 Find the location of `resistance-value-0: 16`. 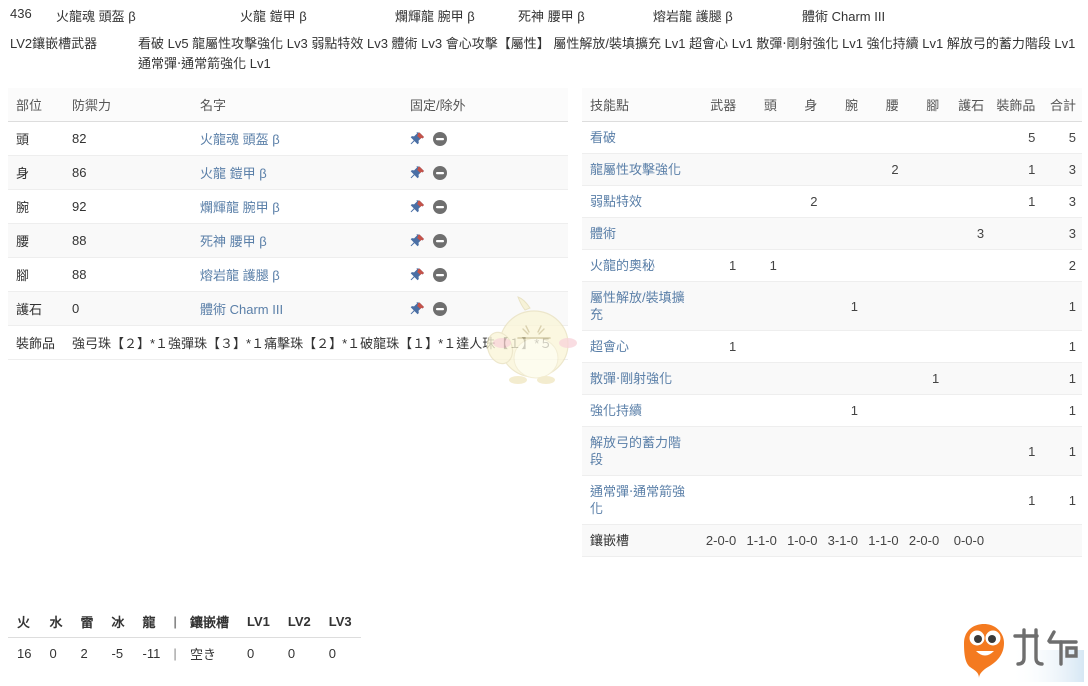

resistance-value-0: 16 is located at coordinates (24, 653).